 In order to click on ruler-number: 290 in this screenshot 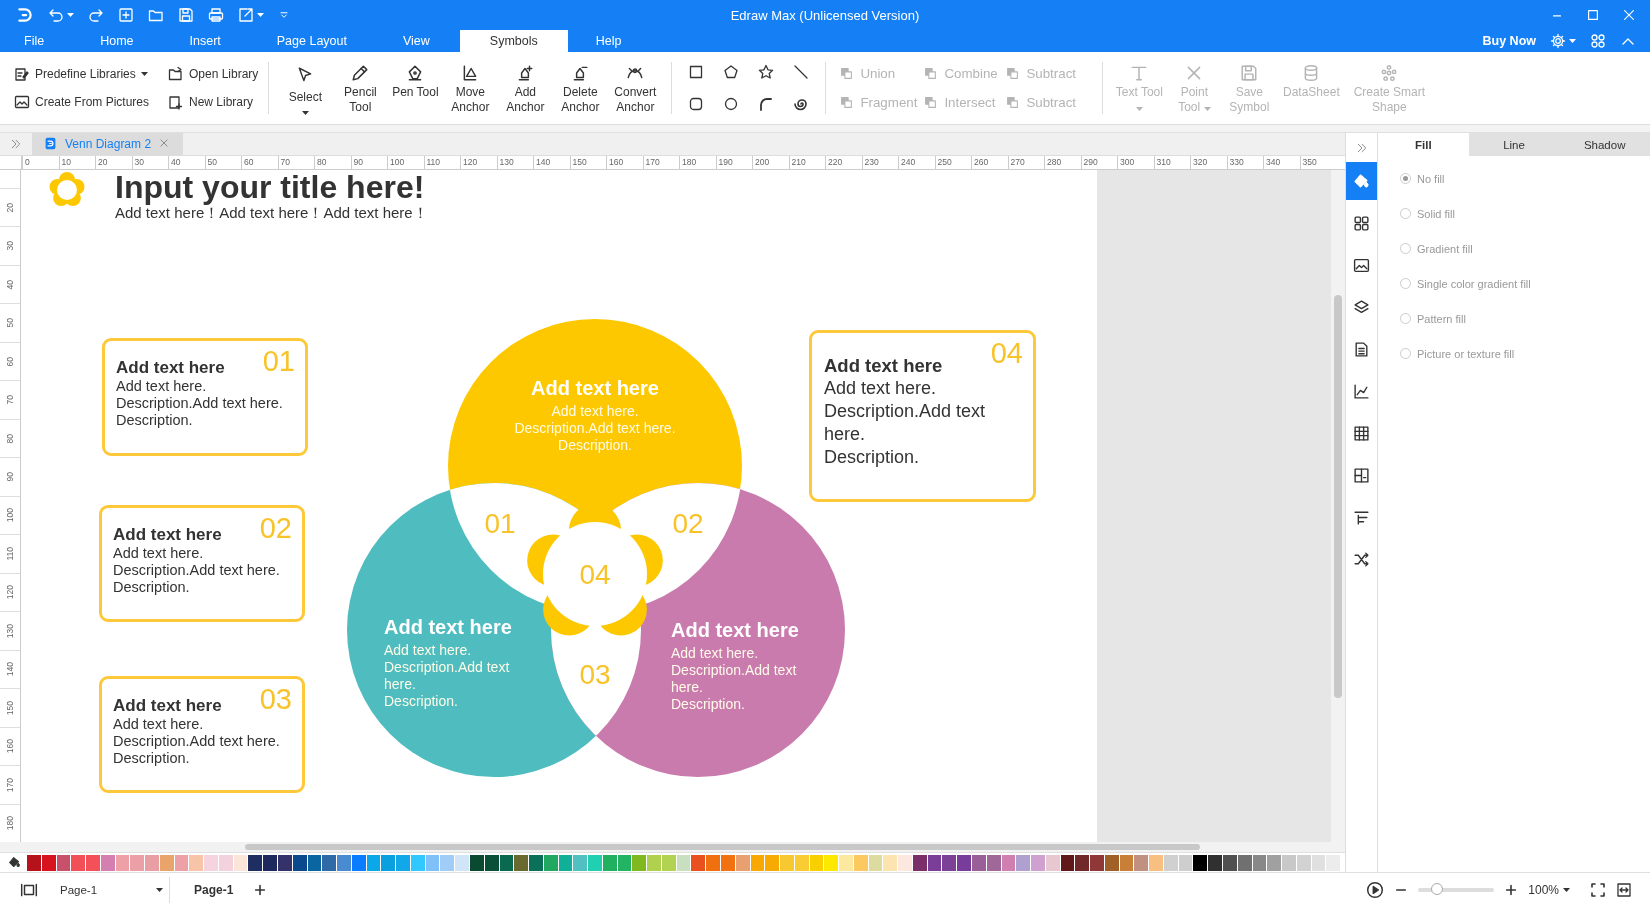, I will do `click(1090, 161)`.